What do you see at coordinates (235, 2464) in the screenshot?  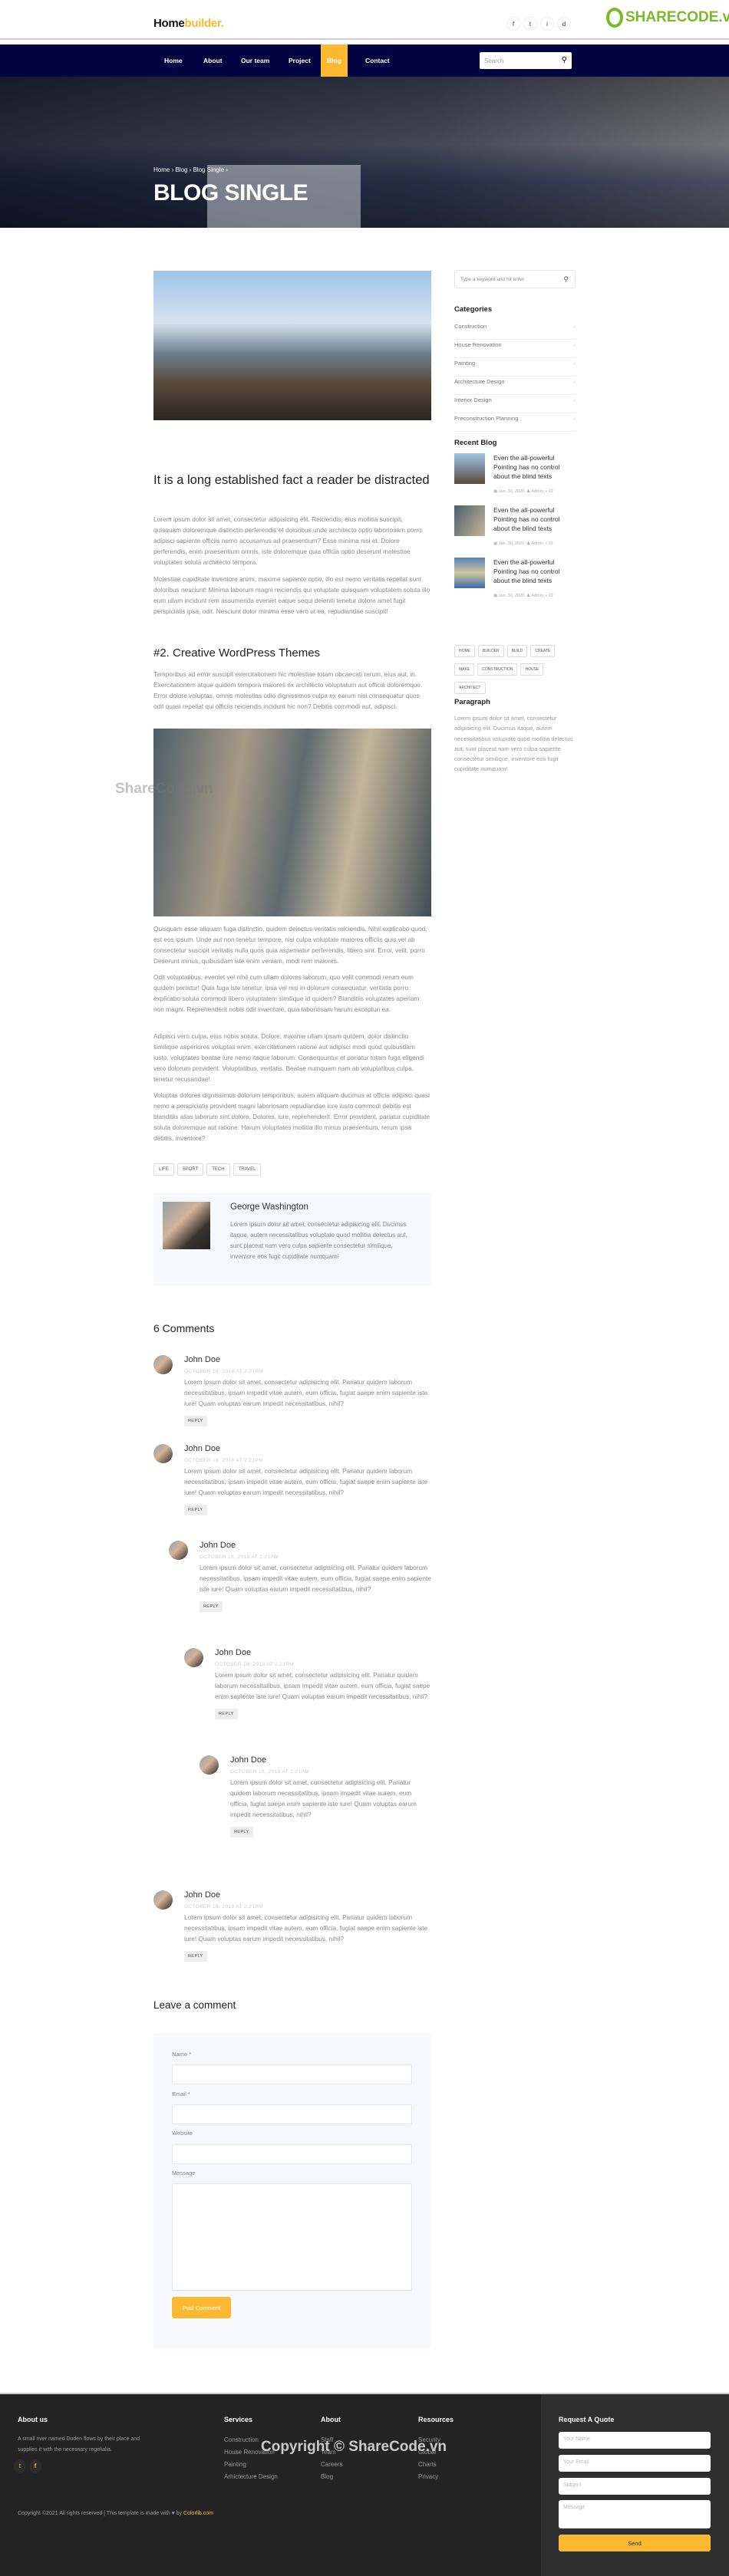 I see `footer-link: Painting` at bounding box center [235, 2464].